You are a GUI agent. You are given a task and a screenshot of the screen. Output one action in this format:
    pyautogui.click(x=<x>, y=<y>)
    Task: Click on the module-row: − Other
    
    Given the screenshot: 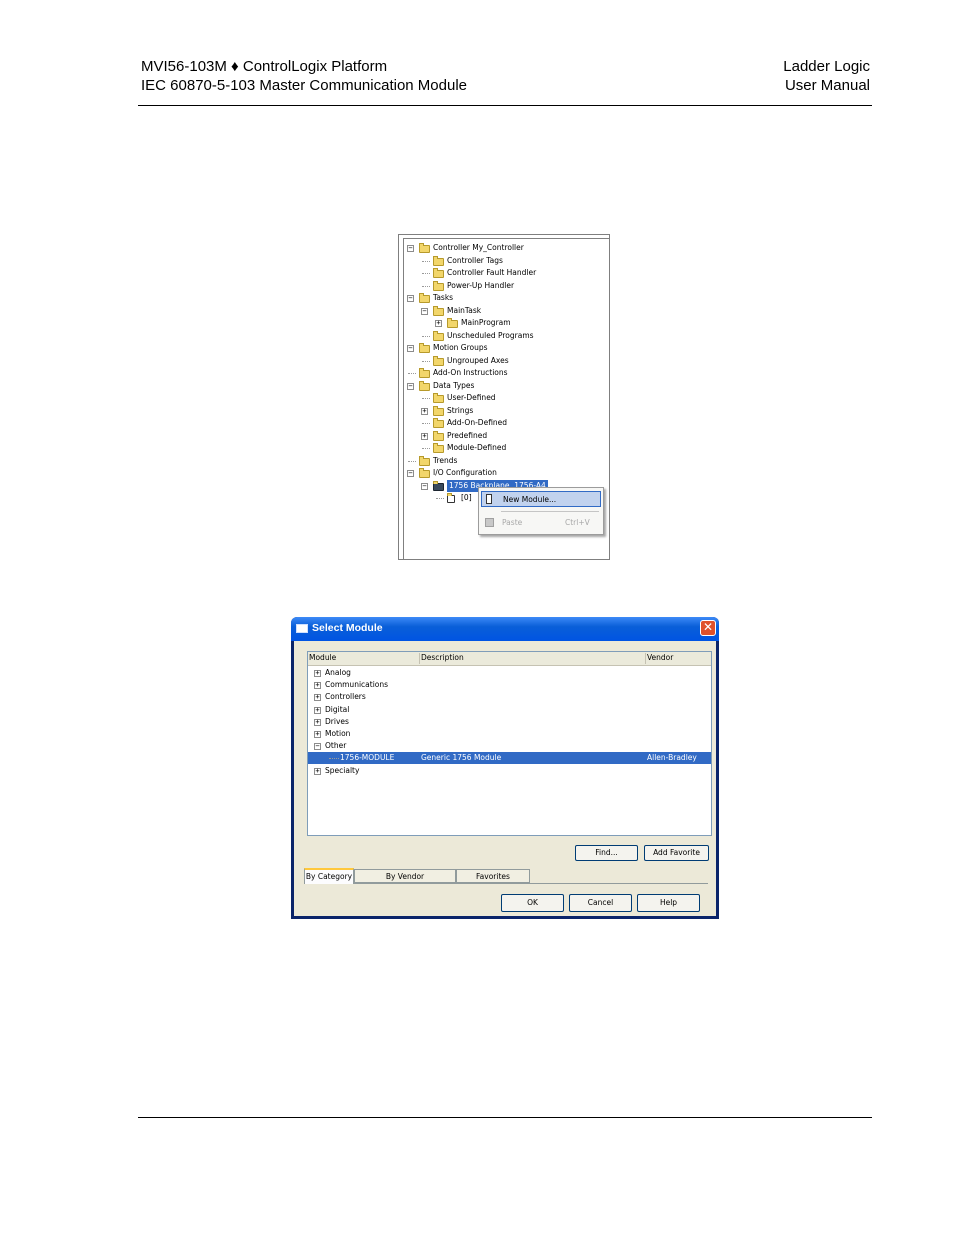 What is the action you would take?
    pyautogui.click(x=509, y=746)
    